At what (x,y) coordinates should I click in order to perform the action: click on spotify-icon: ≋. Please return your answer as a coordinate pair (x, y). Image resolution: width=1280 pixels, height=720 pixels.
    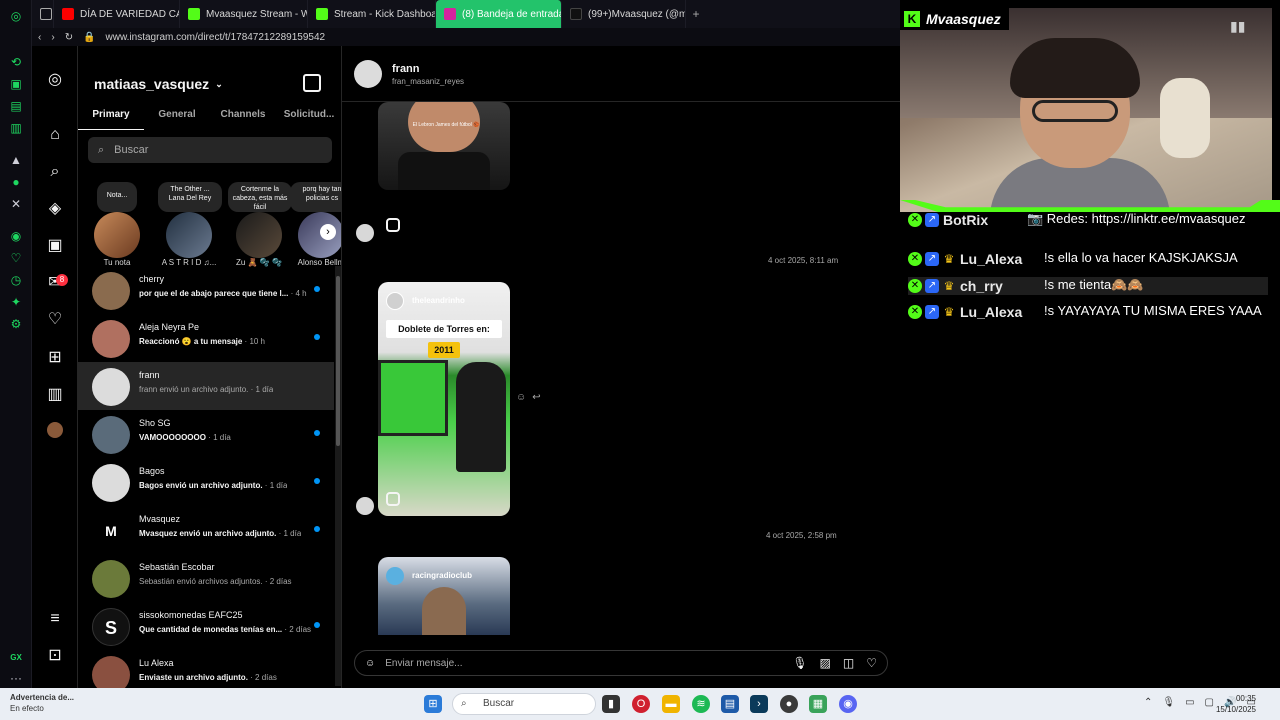
    Looking at the image, I should click on (701, 704).